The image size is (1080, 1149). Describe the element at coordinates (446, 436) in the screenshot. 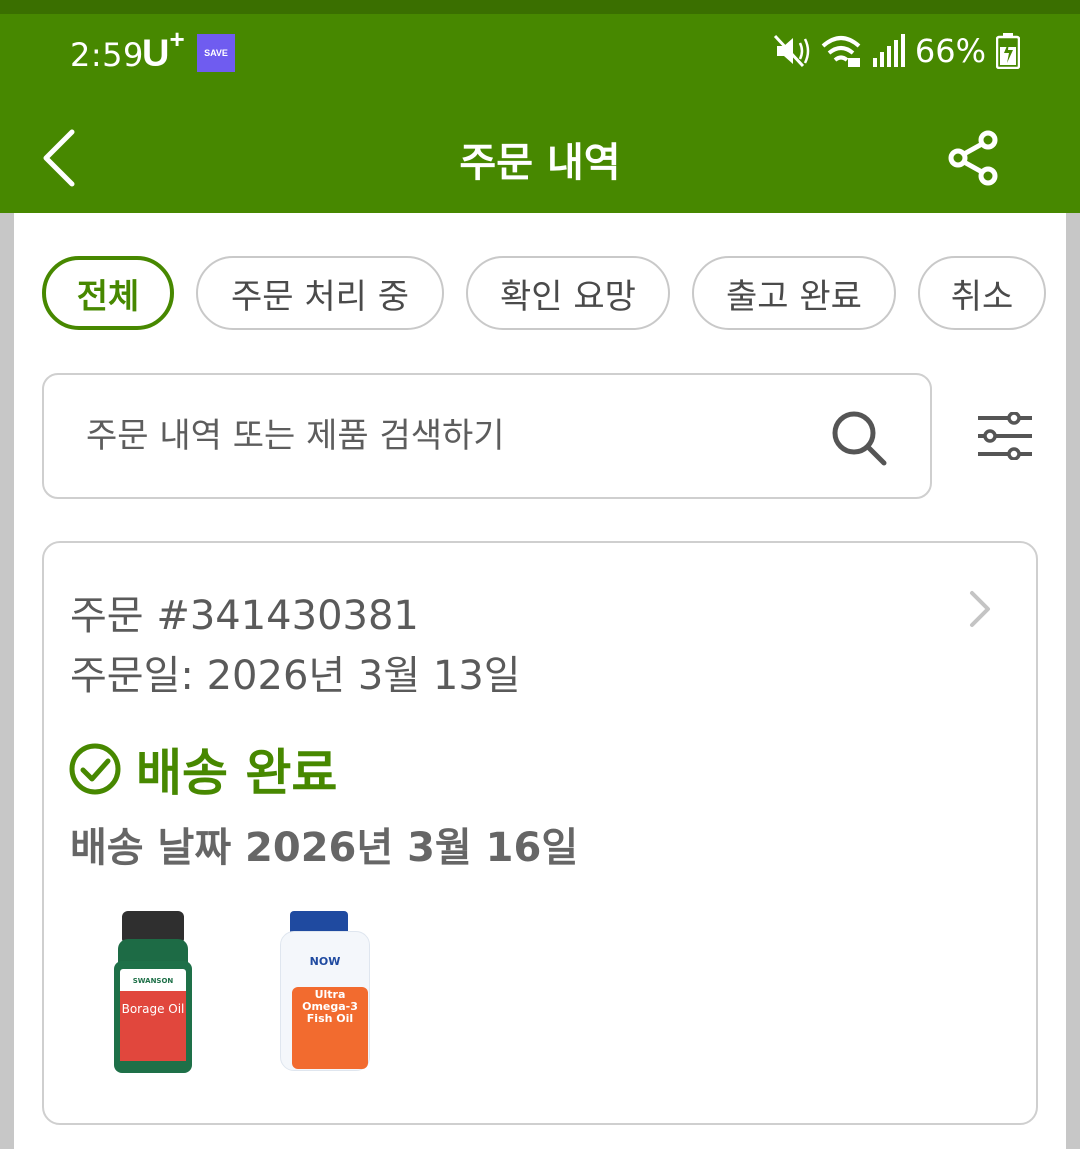

I see `search-input` at that location.